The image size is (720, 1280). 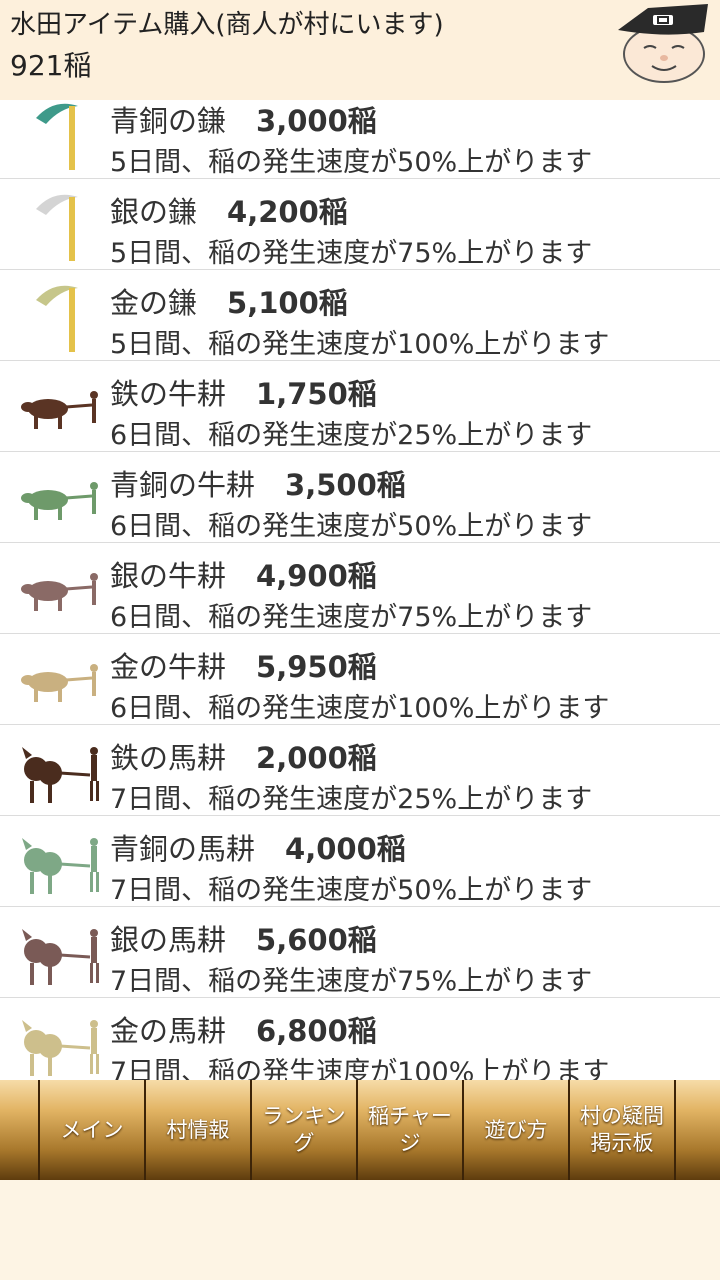 I want to click on item-row: 銀の牛耕 4,900稲 6日間、稲の発生速度が75%上がります, so click(x=360, y=588).